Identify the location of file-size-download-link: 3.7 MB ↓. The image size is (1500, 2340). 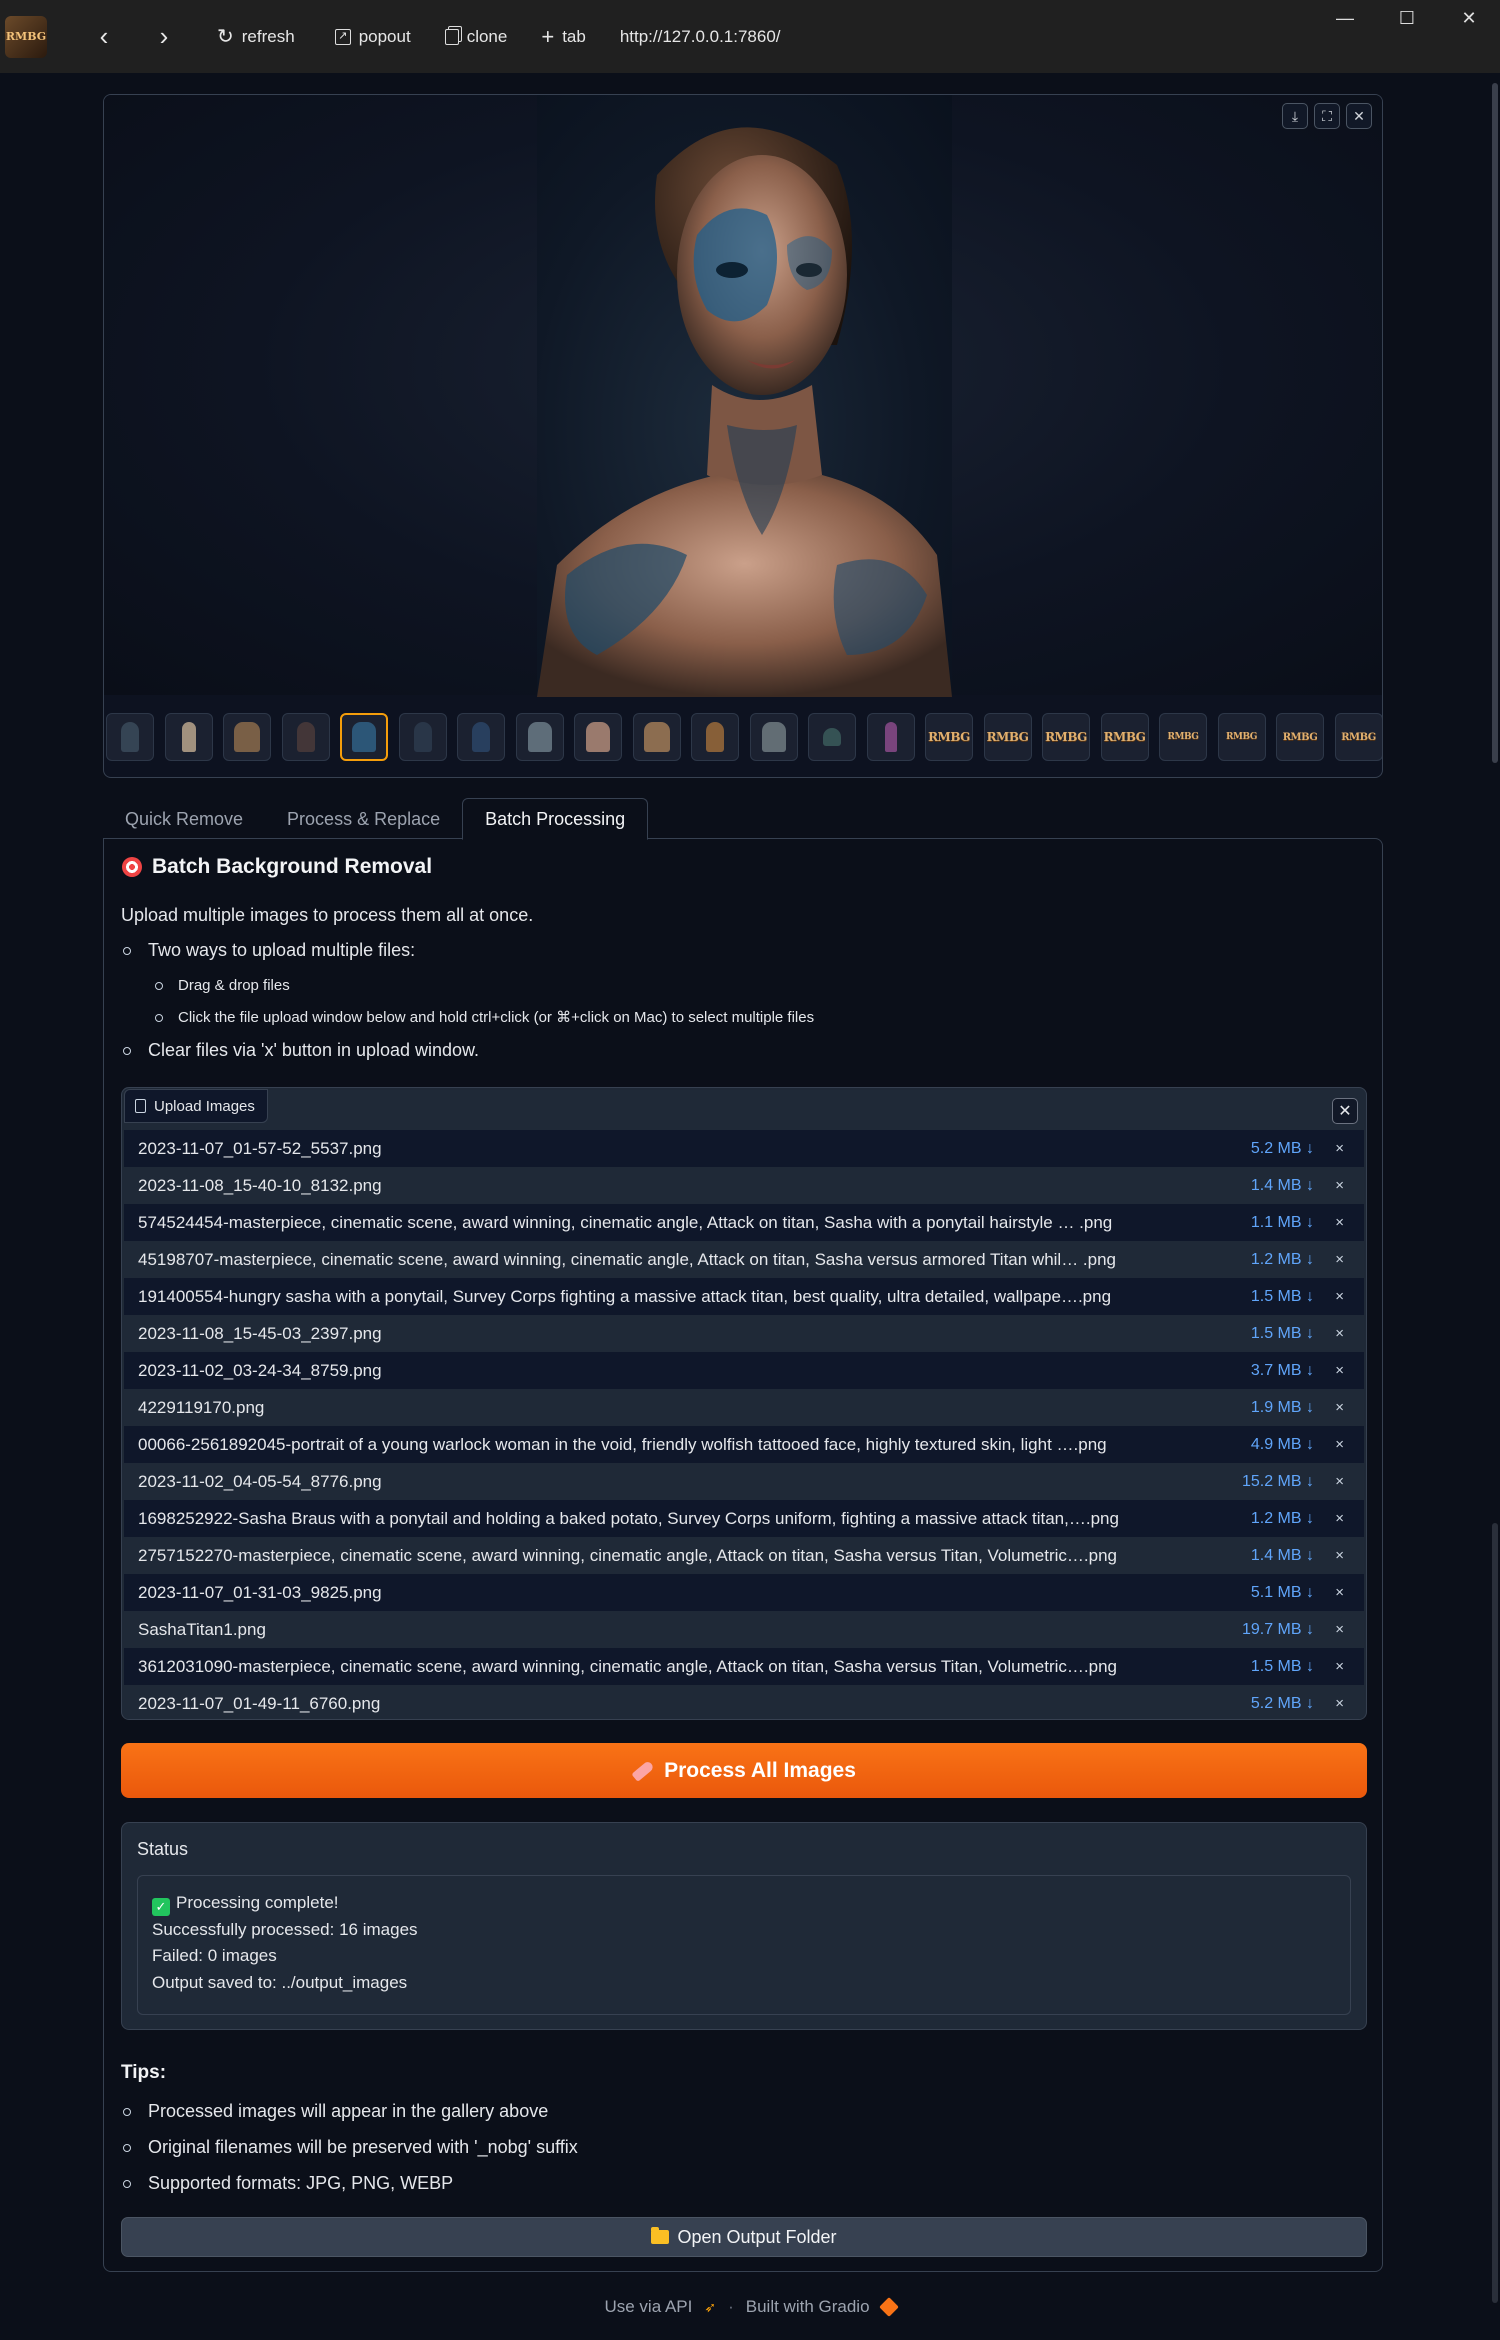
(1282, 1371).